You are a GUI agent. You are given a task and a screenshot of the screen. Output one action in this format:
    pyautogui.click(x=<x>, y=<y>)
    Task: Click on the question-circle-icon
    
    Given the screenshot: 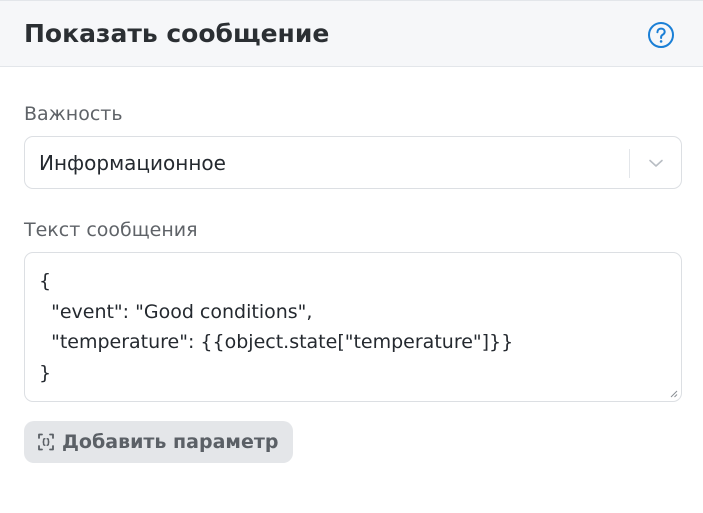 What is the action you would take?
    pyautogui.click(x=661, y=35)
    